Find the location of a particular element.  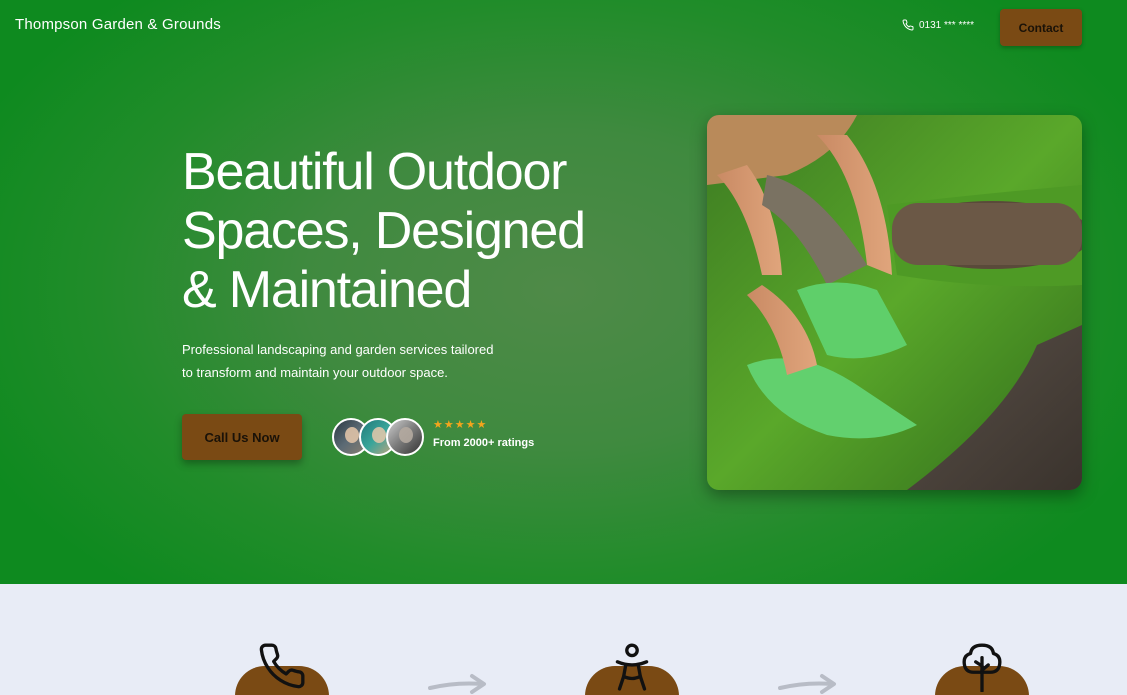

tree-icon is located at coordinates (982, 667).